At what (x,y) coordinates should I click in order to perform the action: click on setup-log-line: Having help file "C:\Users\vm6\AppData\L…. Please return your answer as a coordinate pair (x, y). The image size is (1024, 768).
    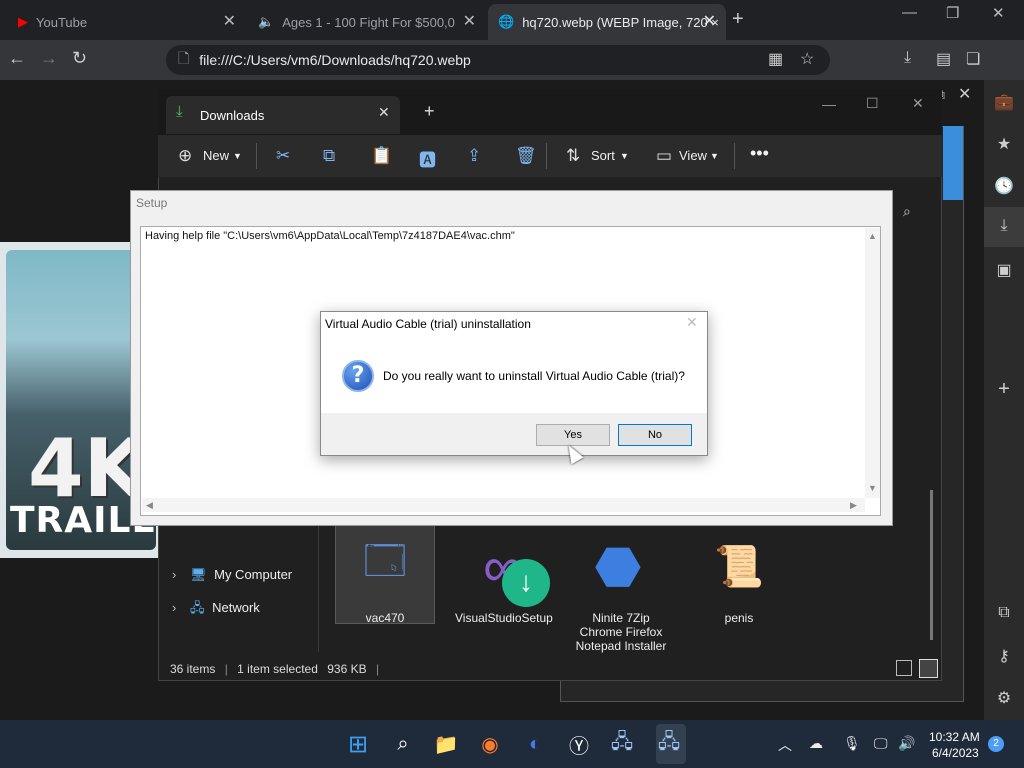
    Looking at the image, I should click on (330, 236).